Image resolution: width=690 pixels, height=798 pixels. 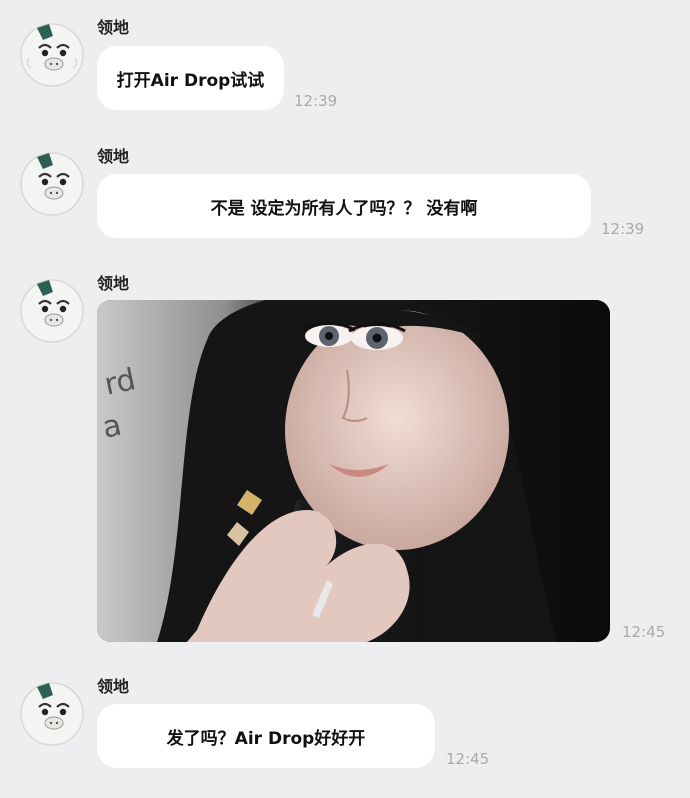 I want to click on message-bubble: 不是 设定为所有人了吗？？ 没有啊, so click(x=344, y=206).